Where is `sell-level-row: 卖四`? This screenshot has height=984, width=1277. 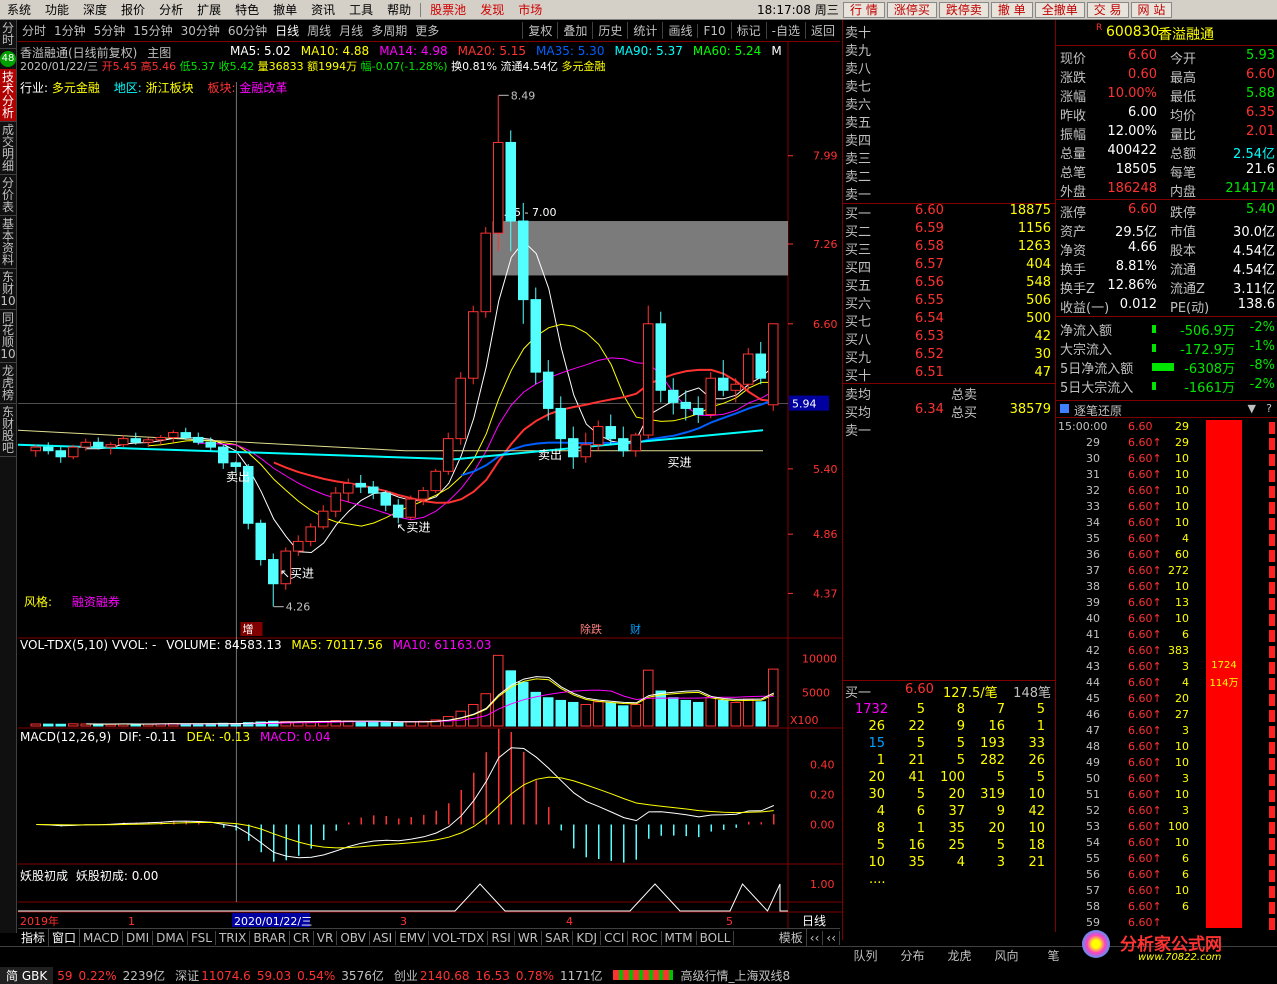
sell-level-row: 卖四 is located at coordinates (949, 139).